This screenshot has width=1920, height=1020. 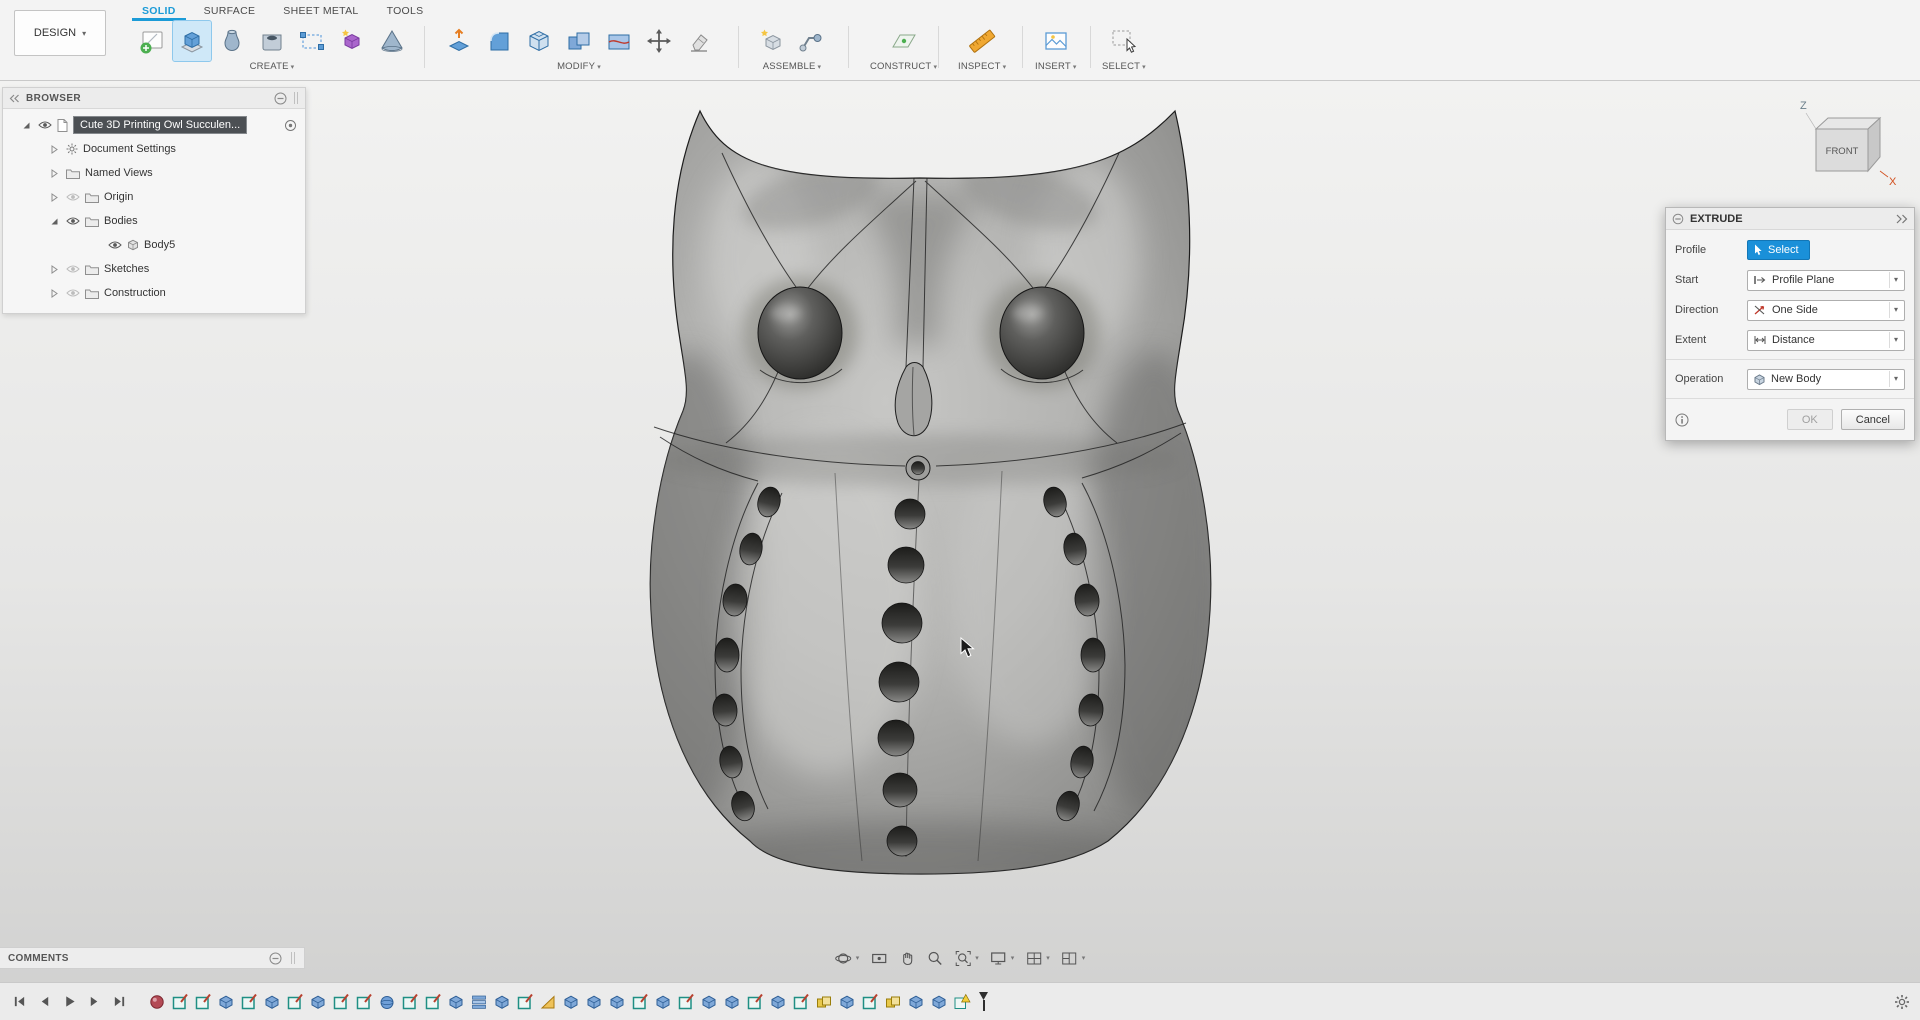 What do you see at coordinates (479, 1002) in the screenshot?
I see `timeline-pattern-icon` at bounding box center [479, 1002].